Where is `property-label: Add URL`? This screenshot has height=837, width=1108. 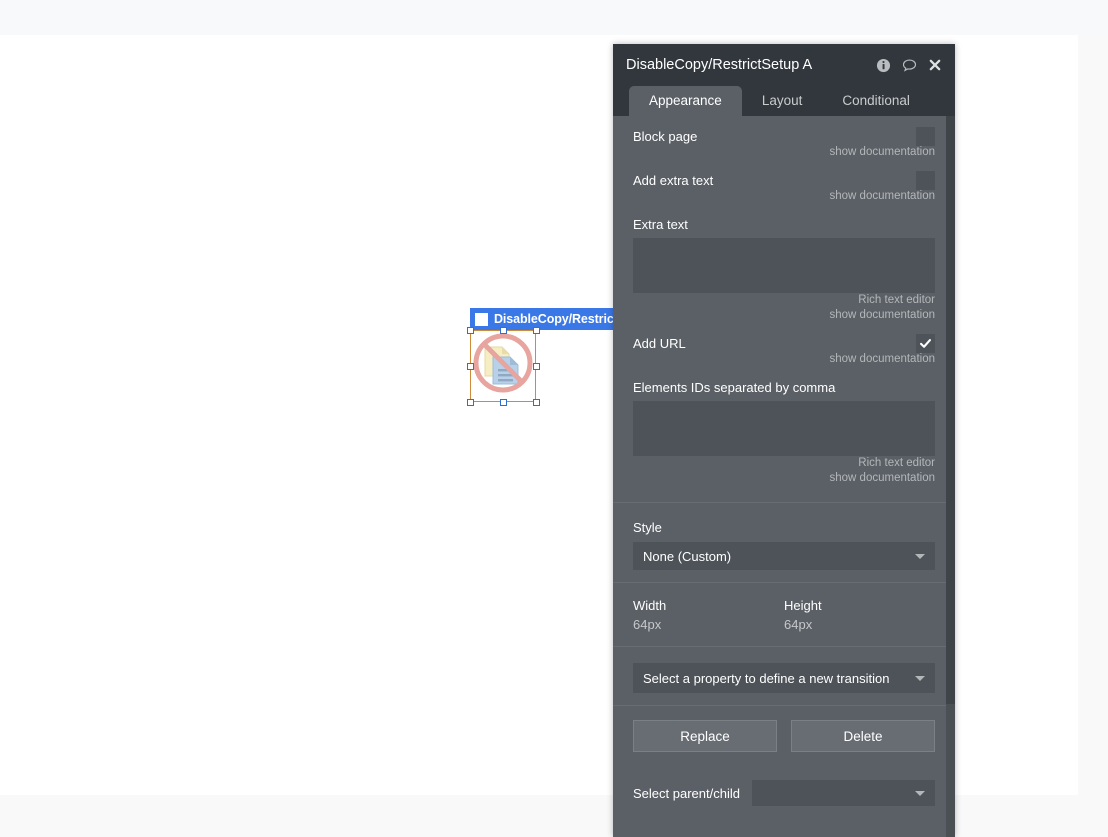 property-label: Add URL is located at coordinates (659, 343).